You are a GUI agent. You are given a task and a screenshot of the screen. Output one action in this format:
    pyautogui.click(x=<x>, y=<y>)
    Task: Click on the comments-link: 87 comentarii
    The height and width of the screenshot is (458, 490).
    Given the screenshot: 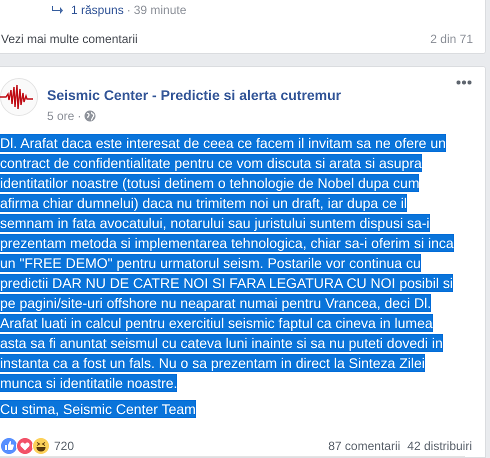 What is the action you would take?
    pyautogui.click(x=364, y=446)
    